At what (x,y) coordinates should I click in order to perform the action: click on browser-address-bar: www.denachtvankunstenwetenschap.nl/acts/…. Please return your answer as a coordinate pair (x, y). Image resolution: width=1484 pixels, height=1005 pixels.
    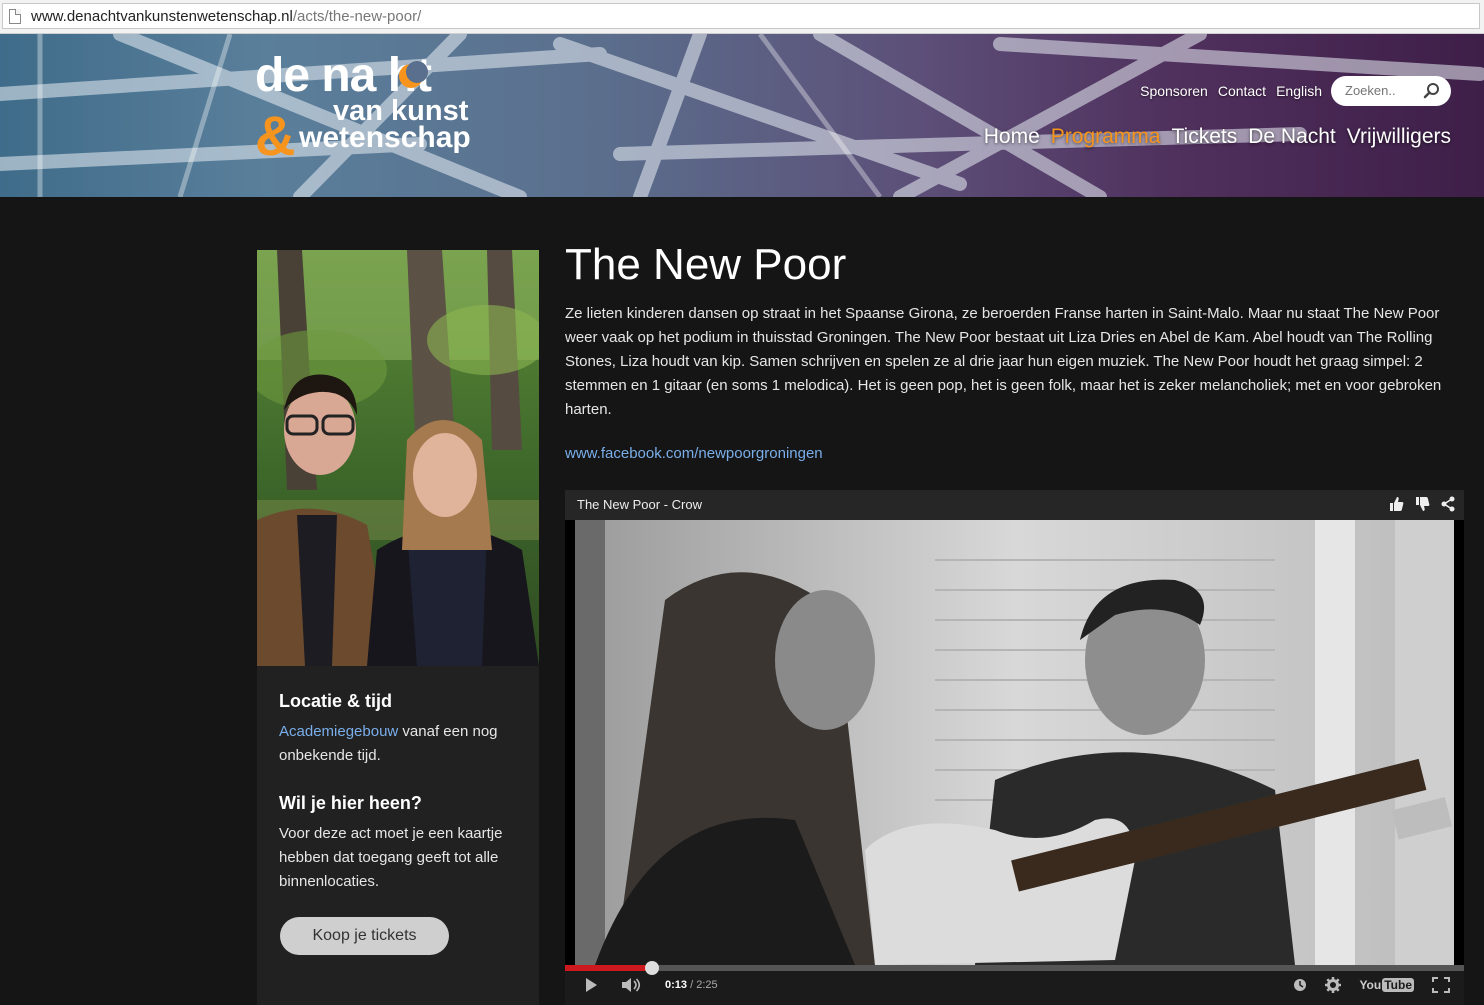
    Looking at the image, I should click on (742, 17).